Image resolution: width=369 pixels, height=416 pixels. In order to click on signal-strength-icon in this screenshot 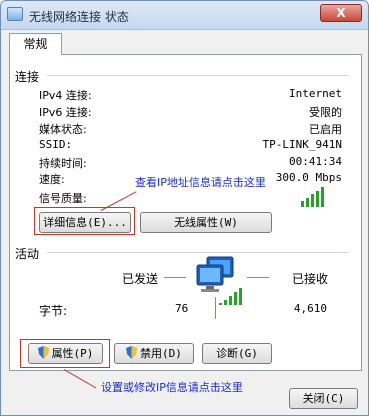, I will do `click(316, 197)`.